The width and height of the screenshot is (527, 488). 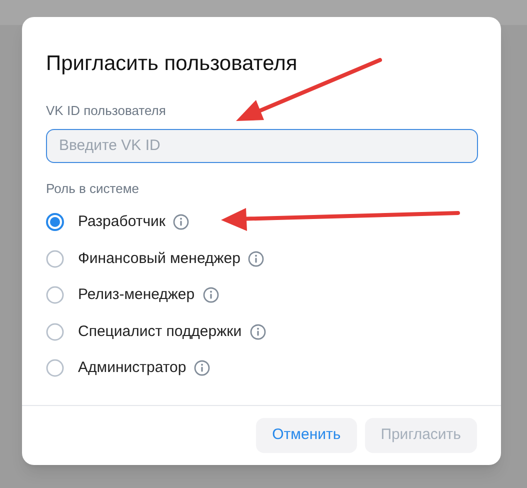 I want to click on role-label: Специалист поддержки, so click(x=160, y=332).